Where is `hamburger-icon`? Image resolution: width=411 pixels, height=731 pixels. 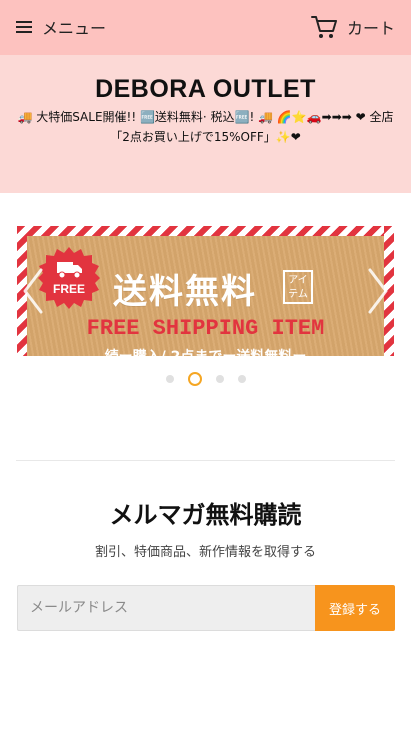 hamburger-icon is located at coordinates (24, 27).